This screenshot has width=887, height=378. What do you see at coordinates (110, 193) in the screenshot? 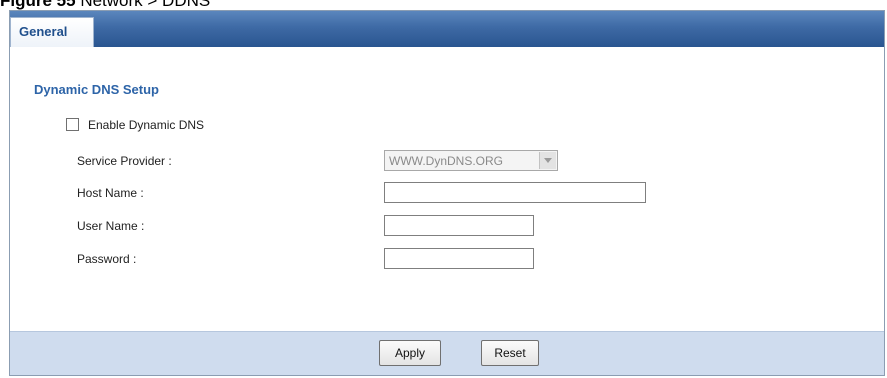
I see `host-name-label: Host Name :` at bounding box center [110, 193].